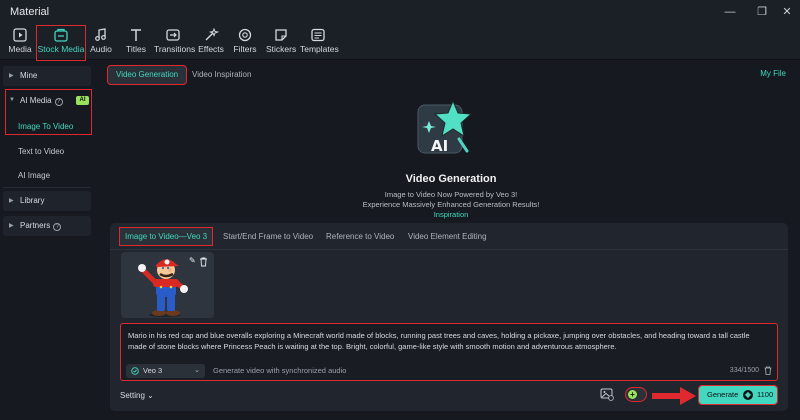 The height and width of the screenshot is (420, 800). Describe the element at coordinates (137, 395) in the screenshot. I see `setting-dropdown: Setting ⌄` at that location.